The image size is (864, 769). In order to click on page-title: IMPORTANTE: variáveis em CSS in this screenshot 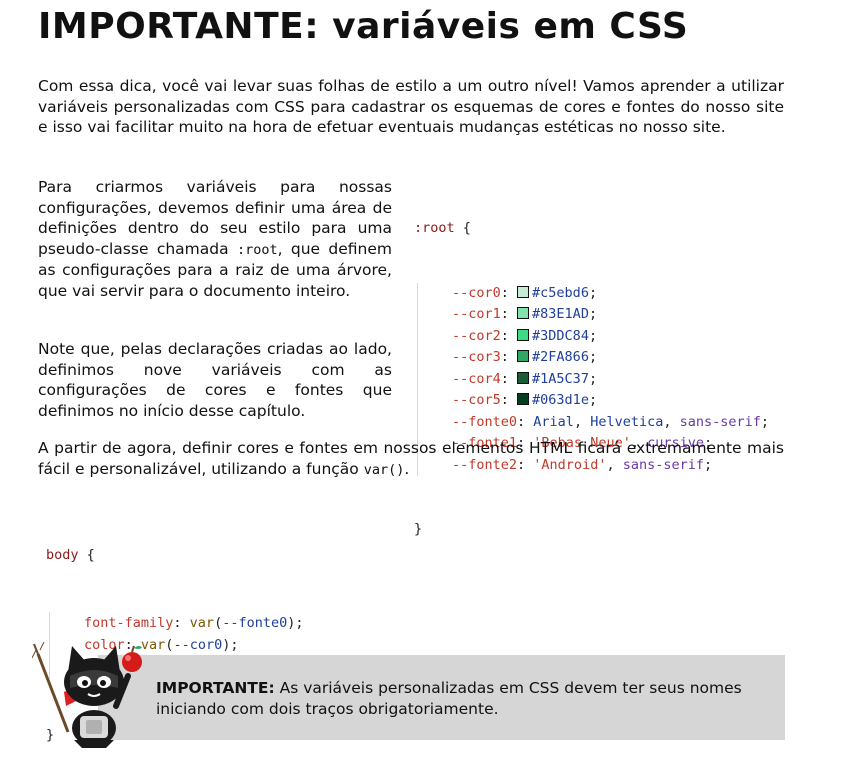, I will do `click(363, 26)`.